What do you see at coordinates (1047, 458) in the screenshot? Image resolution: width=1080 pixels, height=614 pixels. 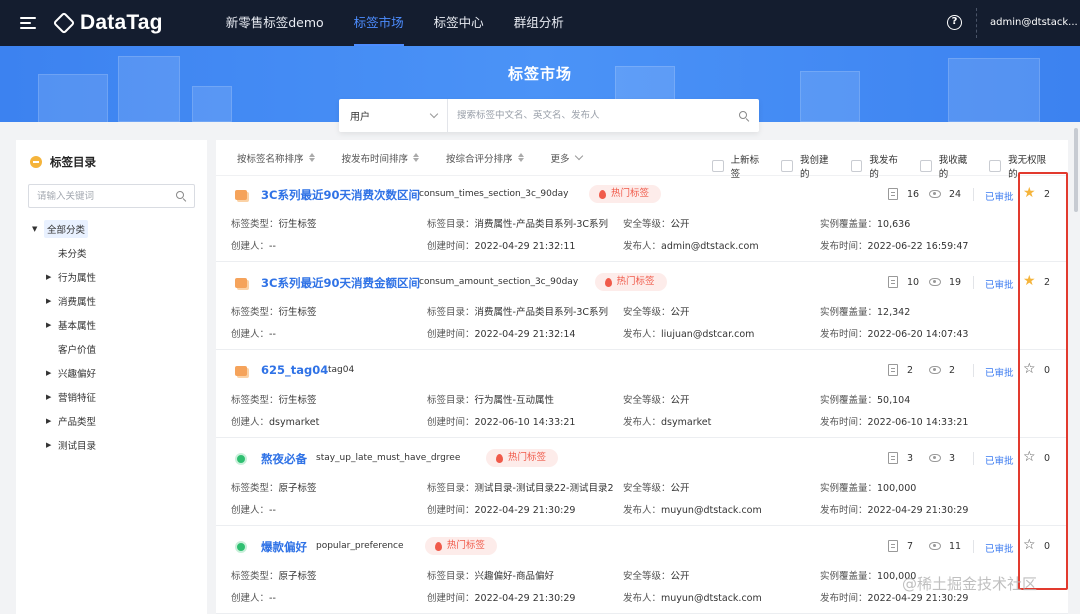 I see `favorite-count: 0` at bounding box center [1047, 458].